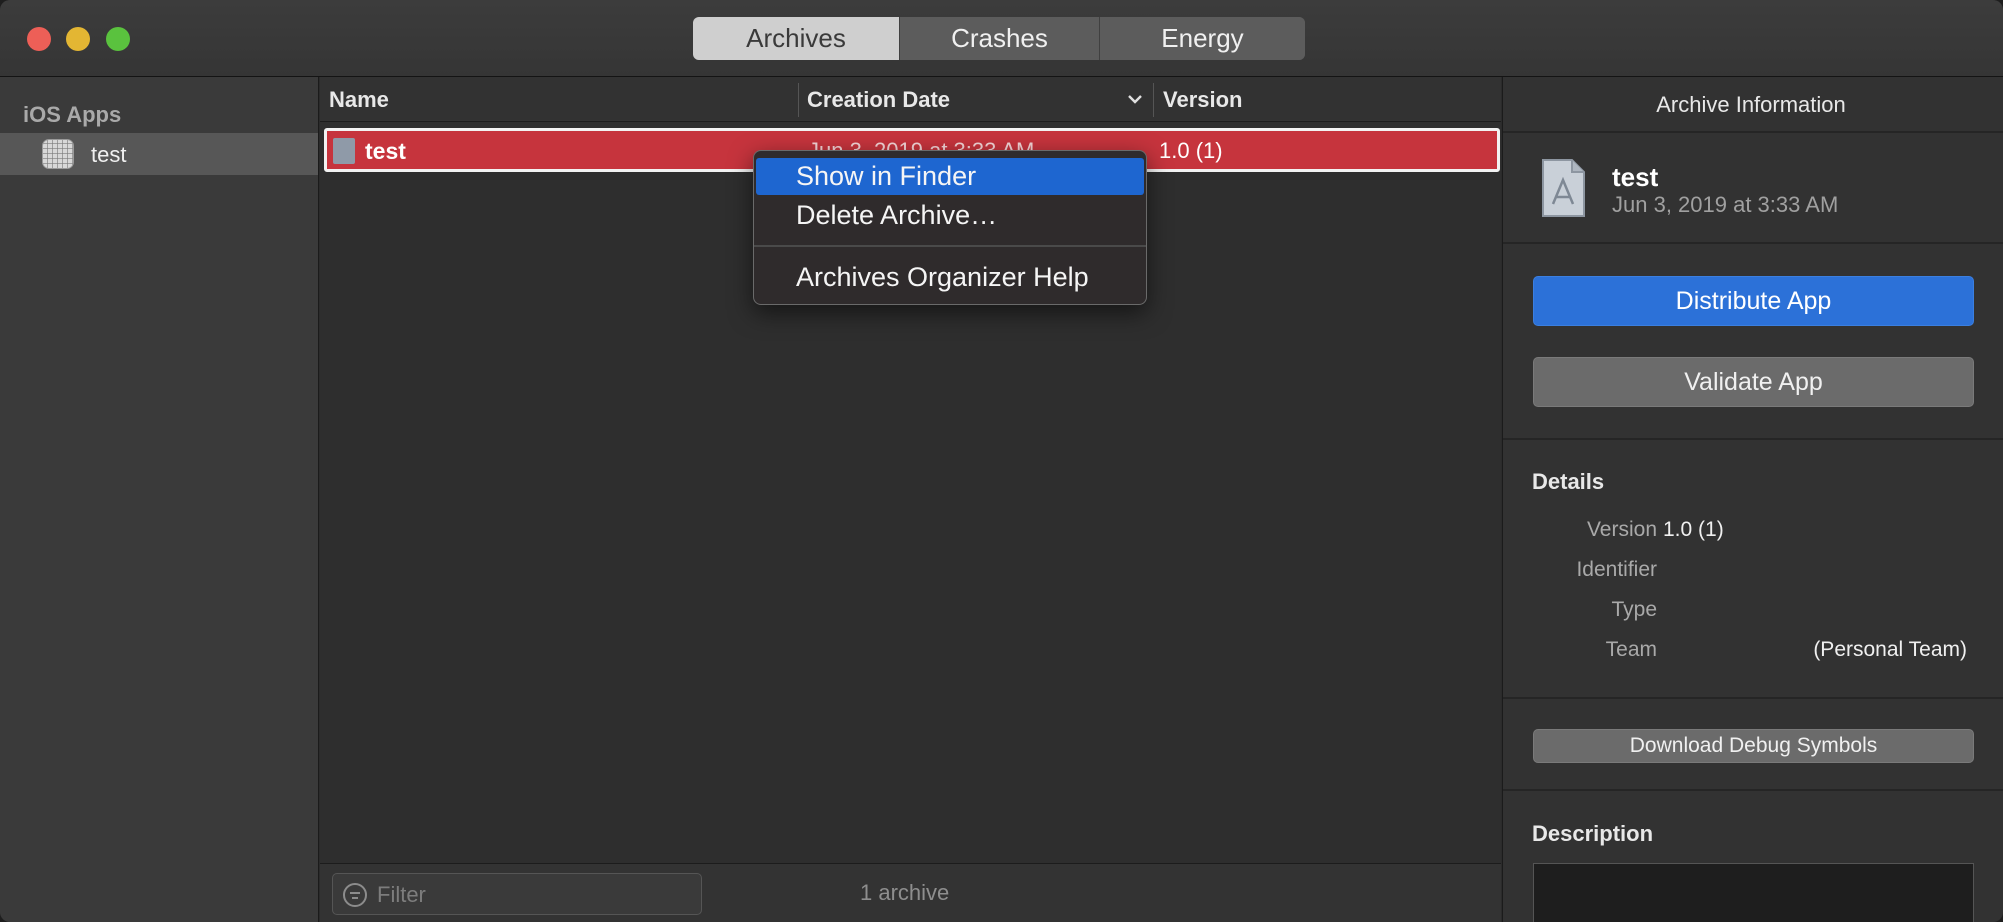  I want to click on zoom-window-button, so click(118, 39).